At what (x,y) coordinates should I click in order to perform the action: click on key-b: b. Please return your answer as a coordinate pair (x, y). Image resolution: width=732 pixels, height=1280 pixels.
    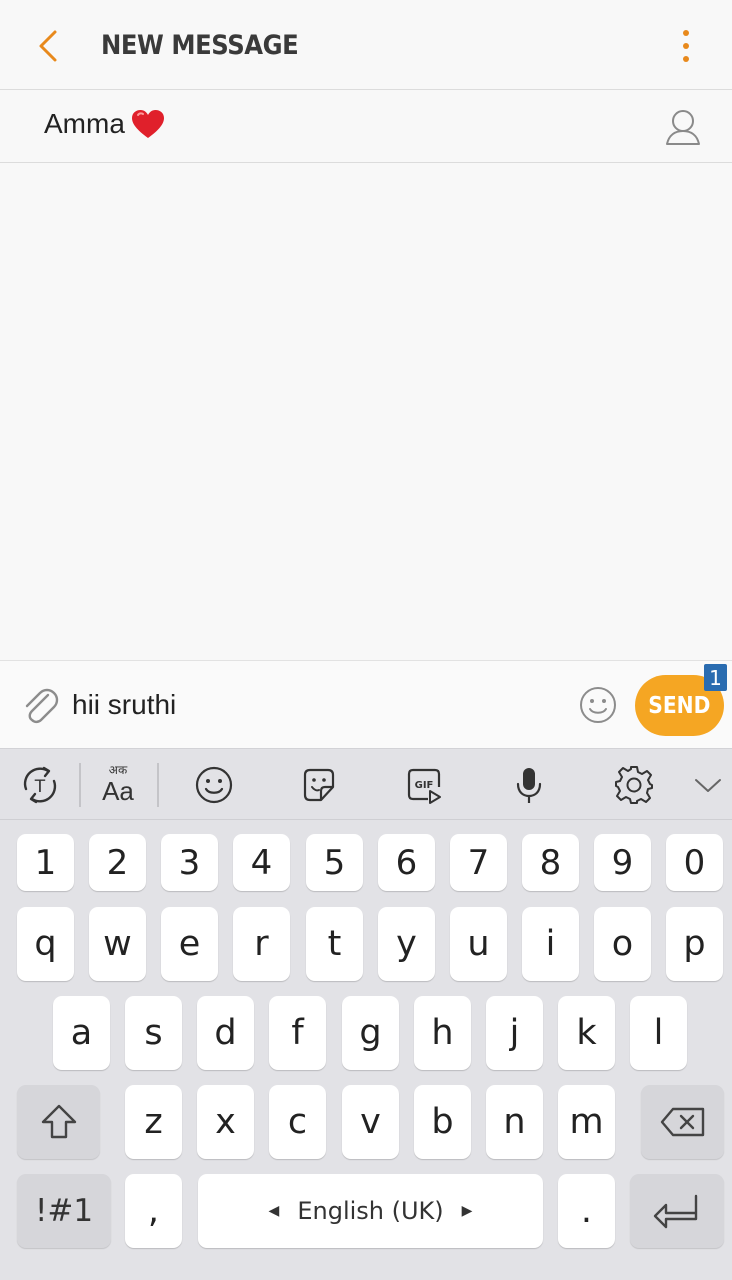
    Looking at the image, I should click on (442, 1122).